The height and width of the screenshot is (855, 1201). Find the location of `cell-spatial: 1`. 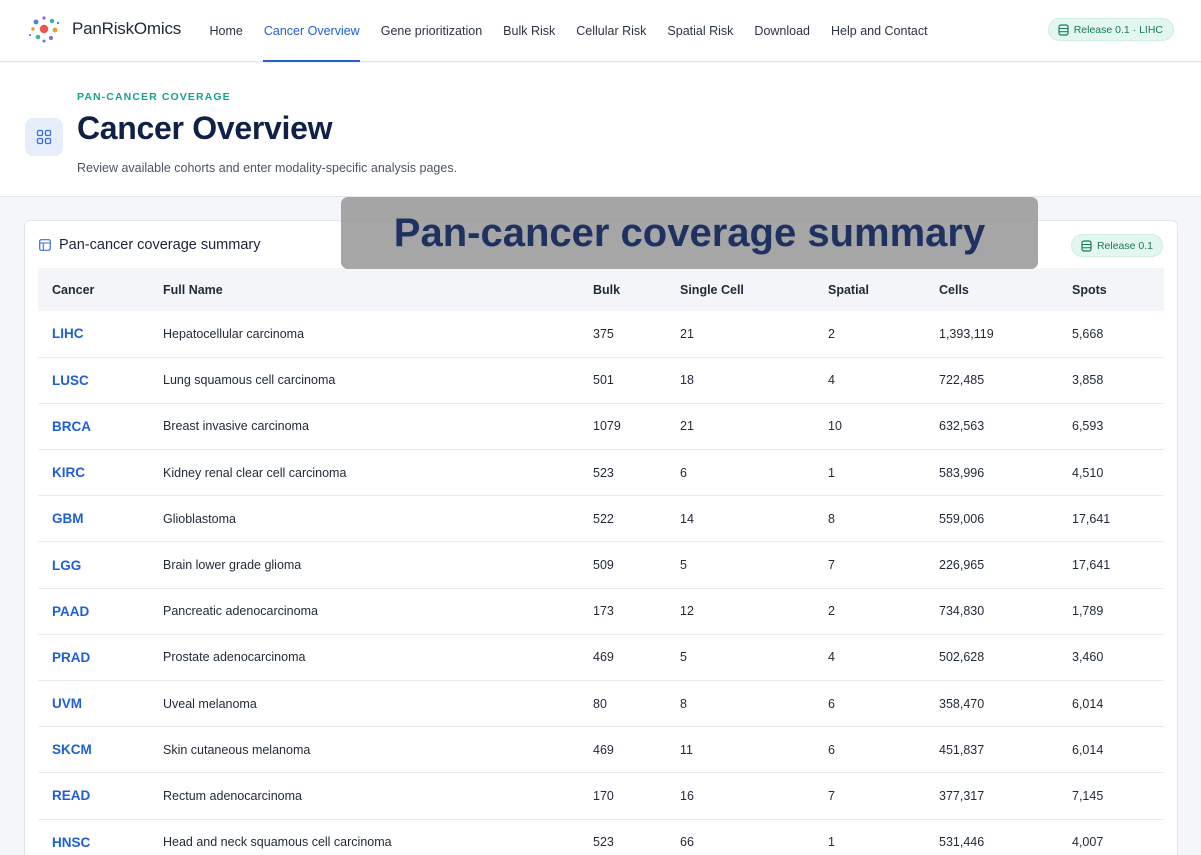

cell-spatial: 1 is located at coordinates (831, 842).